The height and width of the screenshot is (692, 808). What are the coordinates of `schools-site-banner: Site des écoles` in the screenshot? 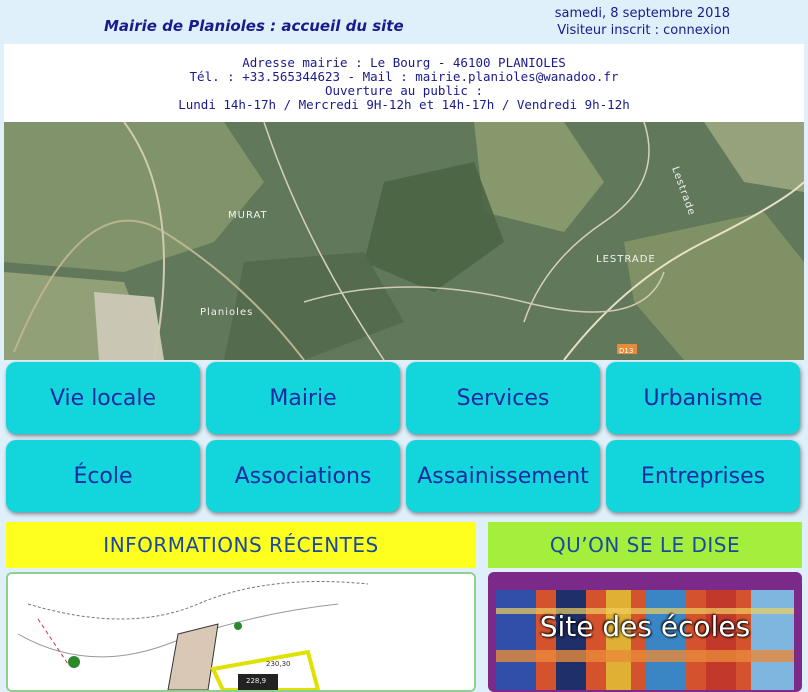 It's located at (645, 640).